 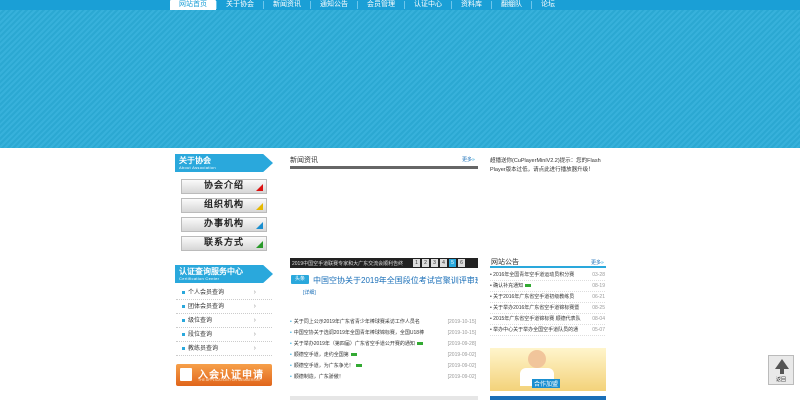 I want to click on news-item-title: 顺德空手道，为广东争光！, so click(x=323, y=366).